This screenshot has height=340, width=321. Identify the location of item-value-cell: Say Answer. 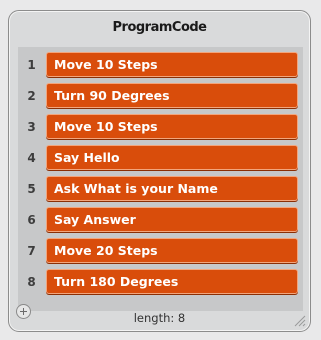
(172, 219).